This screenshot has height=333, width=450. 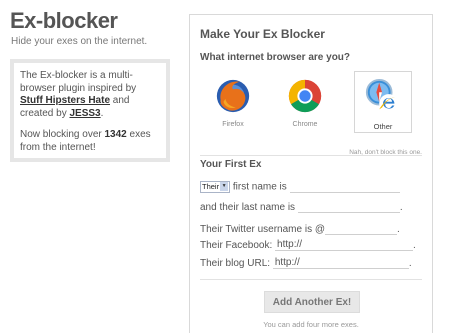 I want to click on section-title: Your First Ex, so click(x=231, y=164).